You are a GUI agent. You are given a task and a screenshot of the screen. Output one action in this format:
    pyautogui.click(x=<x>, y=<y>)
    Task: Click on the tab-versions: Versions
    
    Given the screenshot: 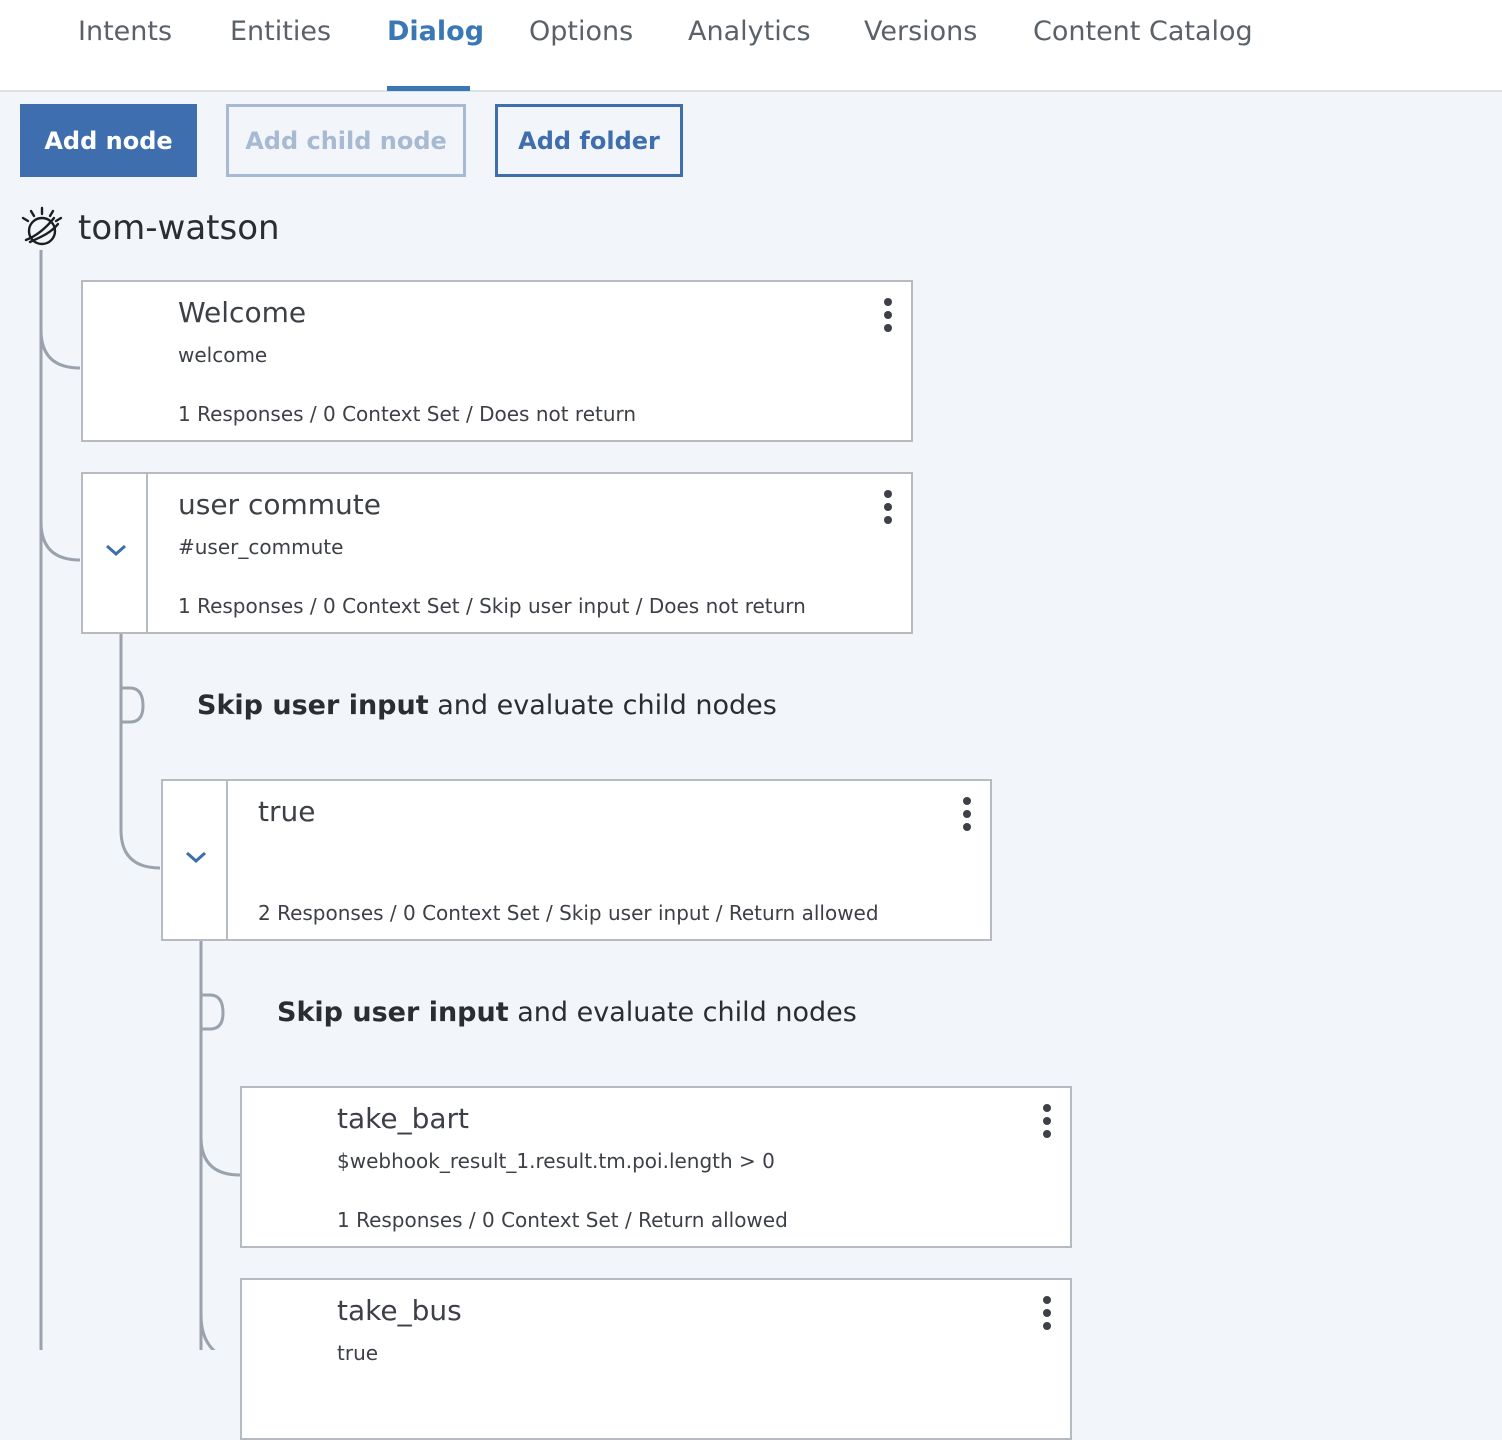 What is the action you would take?
    pyautogui.click(x=920, y=53)
    